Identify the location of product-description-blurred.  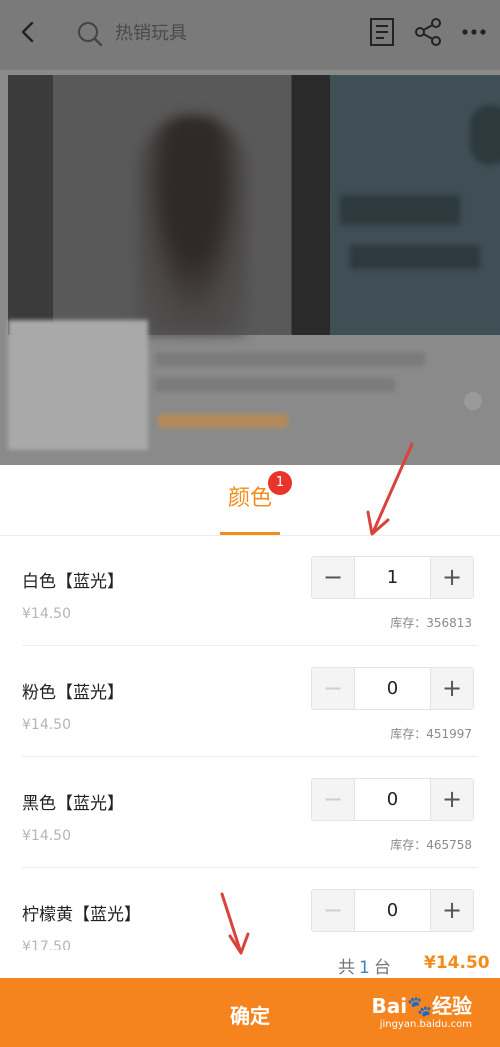
(295, 378).